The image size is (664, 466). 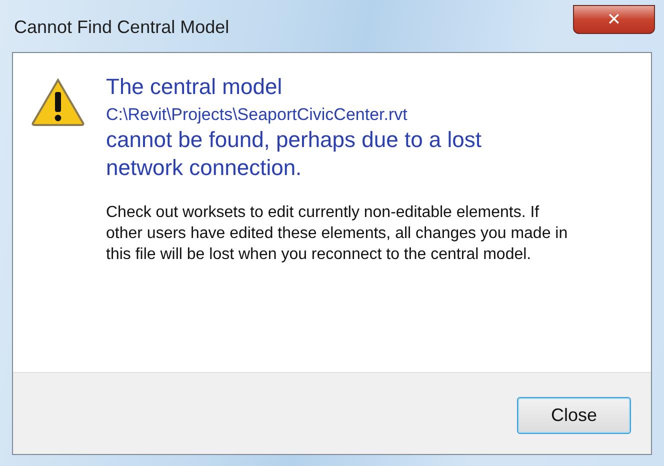 I want to click on main-instruction: The central model, so click(x=195, y=87).